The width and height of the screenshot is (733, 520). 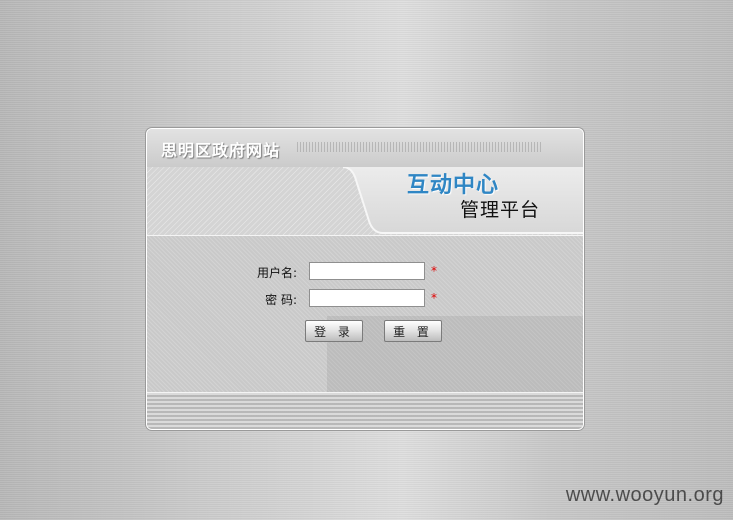 What do you see at coordinates (281, 300) in the screenshot?
I see `password-label: 密 码:` at bounding box center [281, 300].